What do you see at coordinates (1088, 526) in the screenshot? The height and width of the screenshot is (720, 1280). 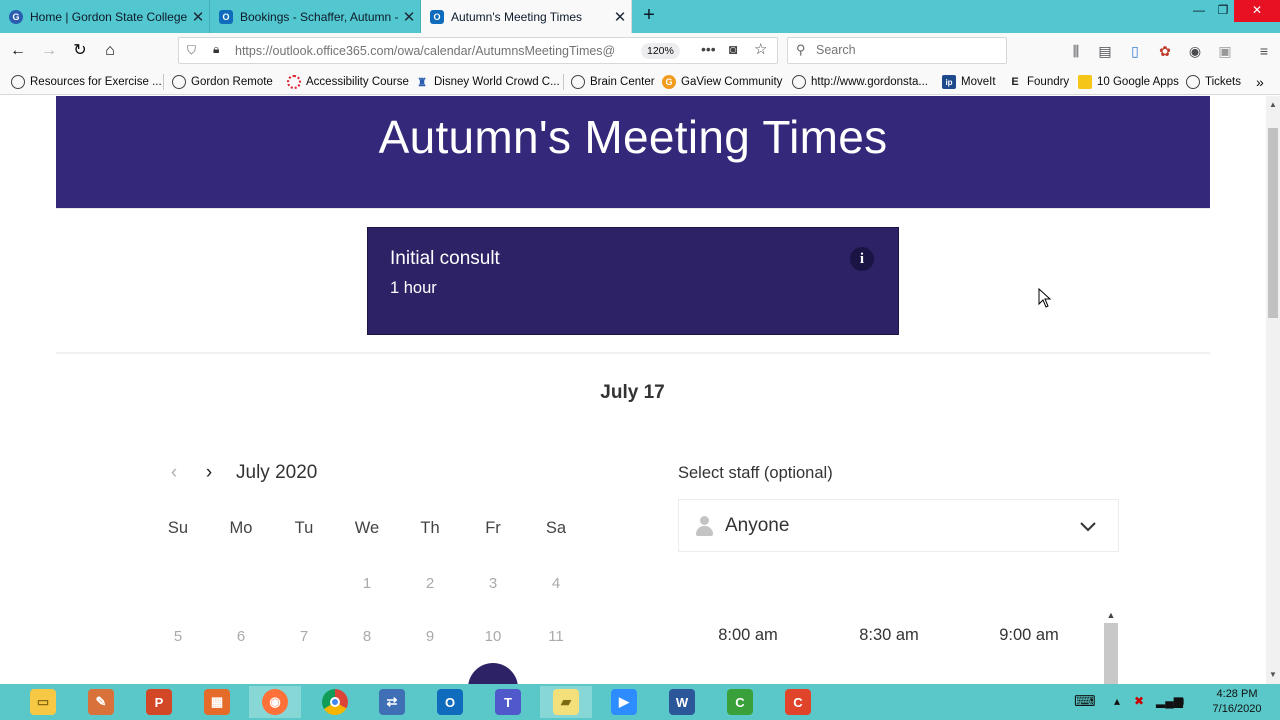 I see `chevron-down-icon` at bounding box center [1088, 526].